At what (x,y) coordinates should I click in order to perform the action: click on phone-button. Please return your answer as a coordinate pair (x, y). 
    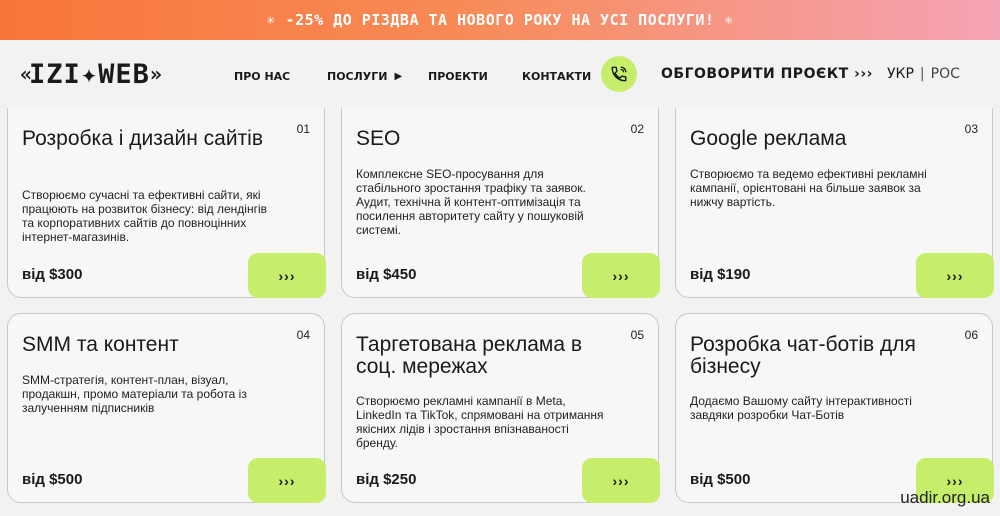
    Looking at the image, I should click on (619, 74).